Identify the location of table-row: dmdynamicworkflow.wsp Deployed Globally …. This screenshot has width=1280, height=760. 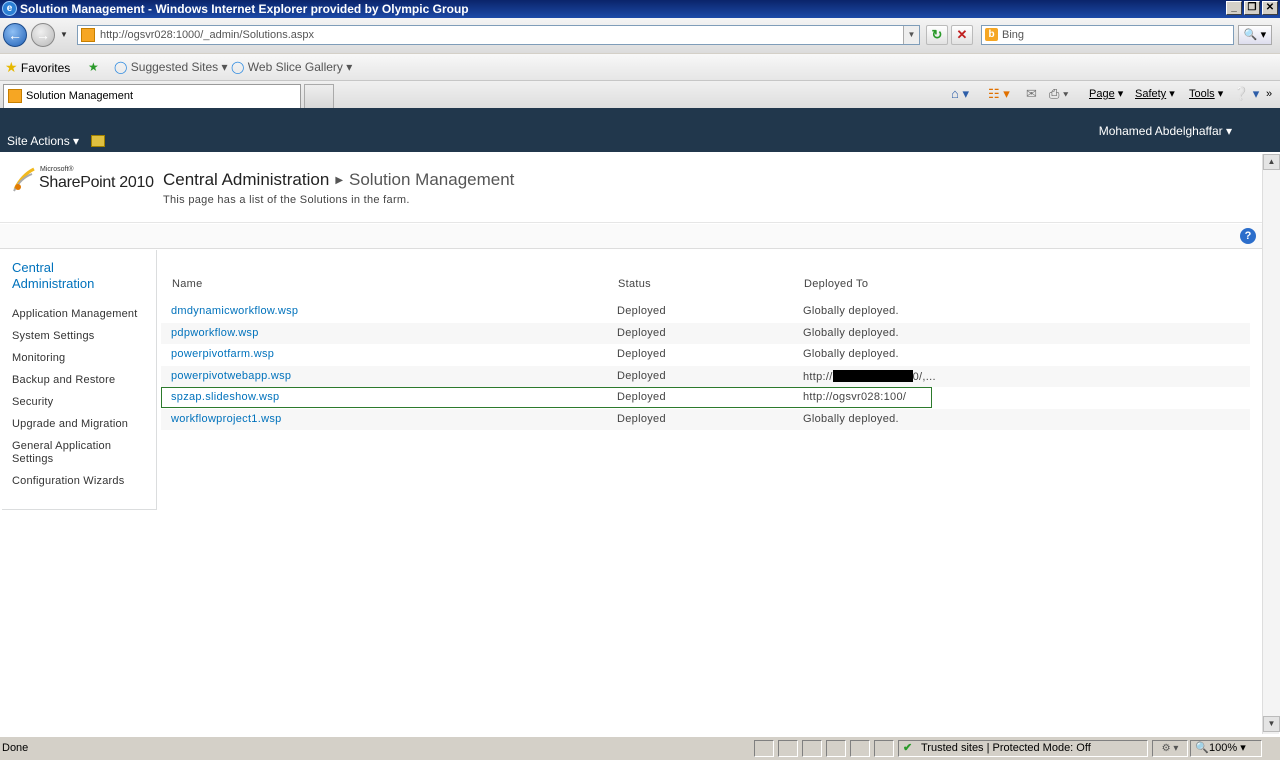
(705, 311).